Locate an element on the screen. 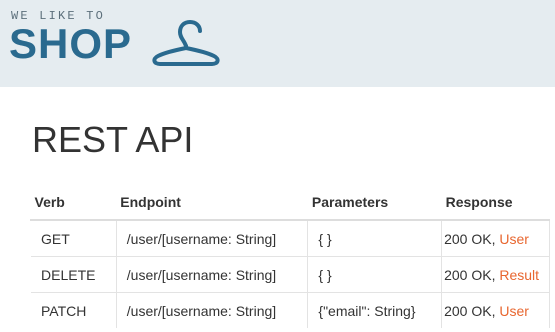  column-header-endpoint: Endpoint is located at coordinates (212, 202).